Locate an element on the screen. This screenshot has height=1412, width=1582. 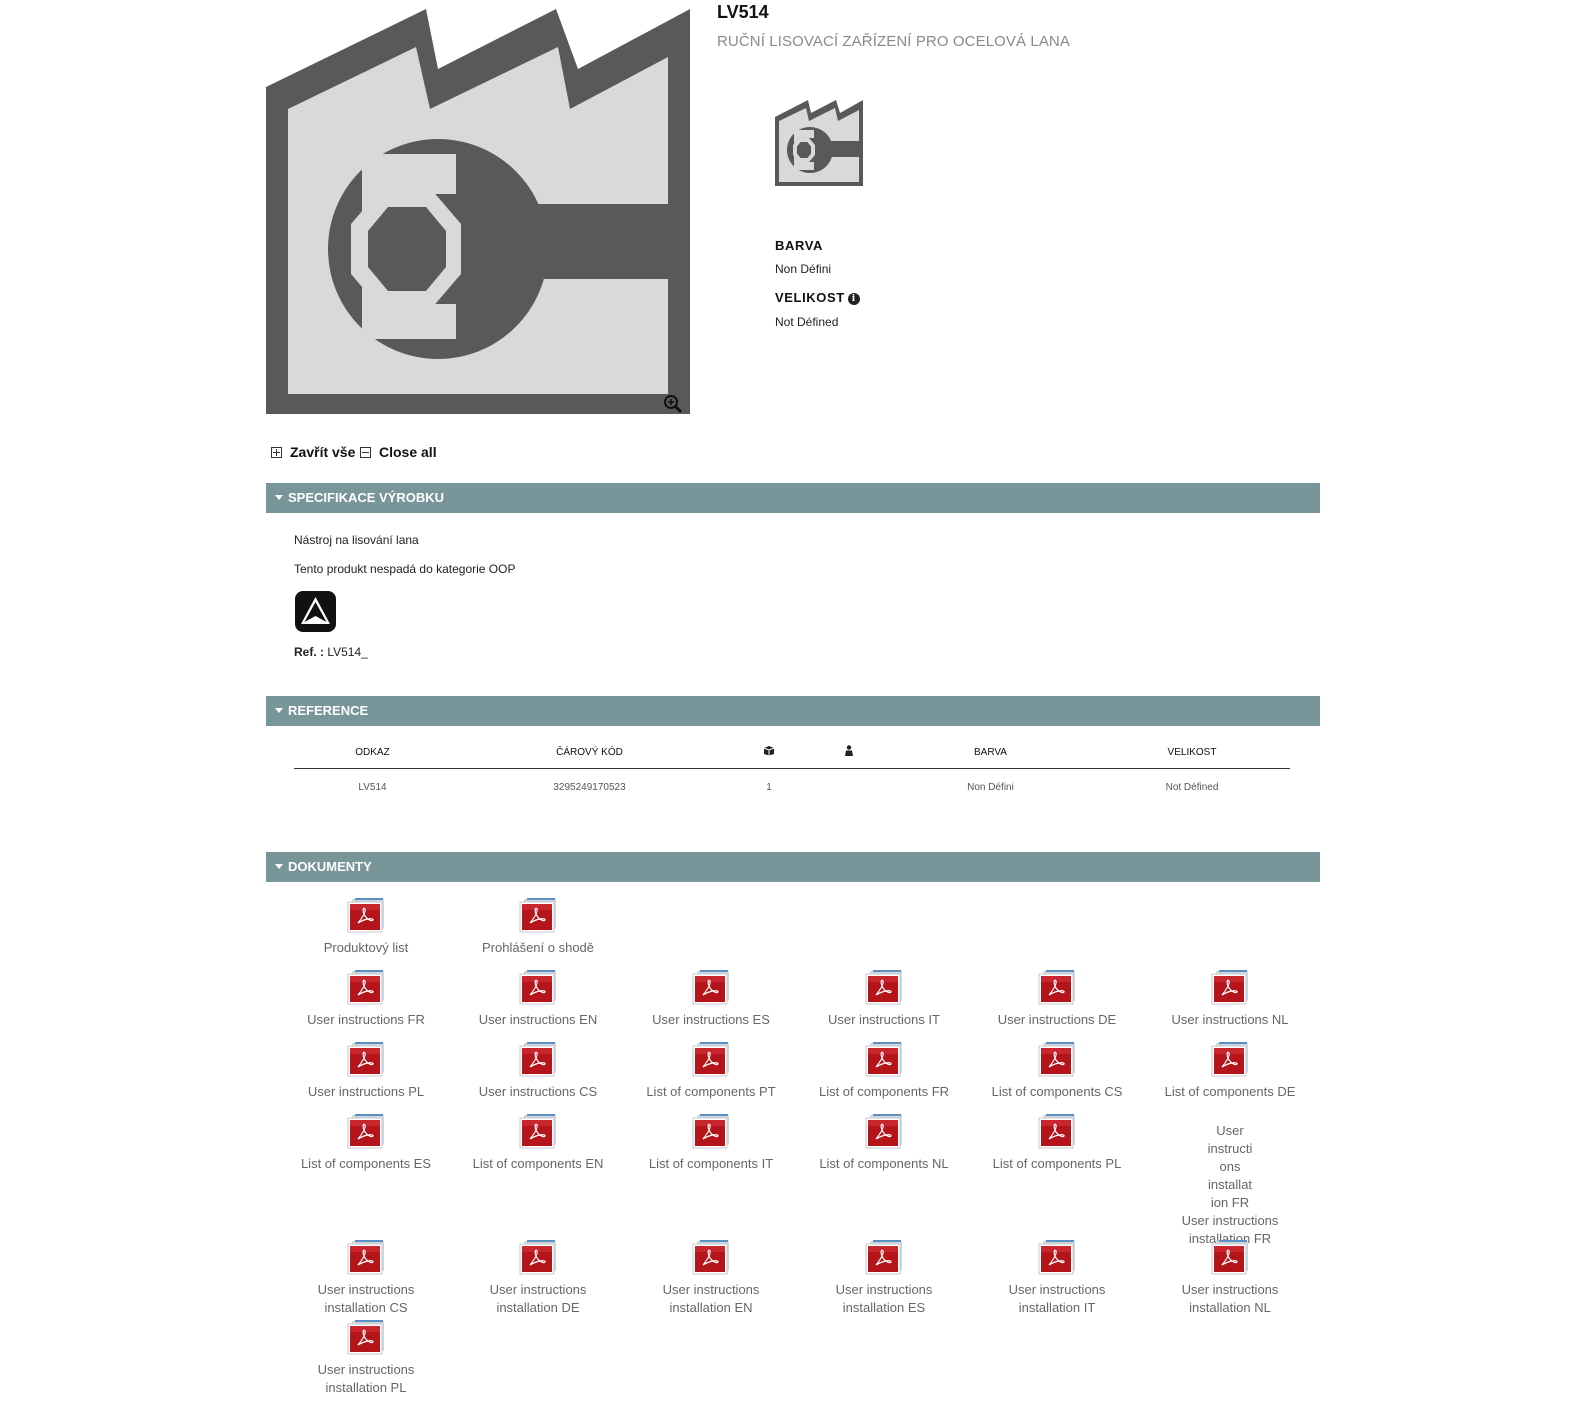
document-label: User instructions installation ES is located at coordinates (884, 1298).